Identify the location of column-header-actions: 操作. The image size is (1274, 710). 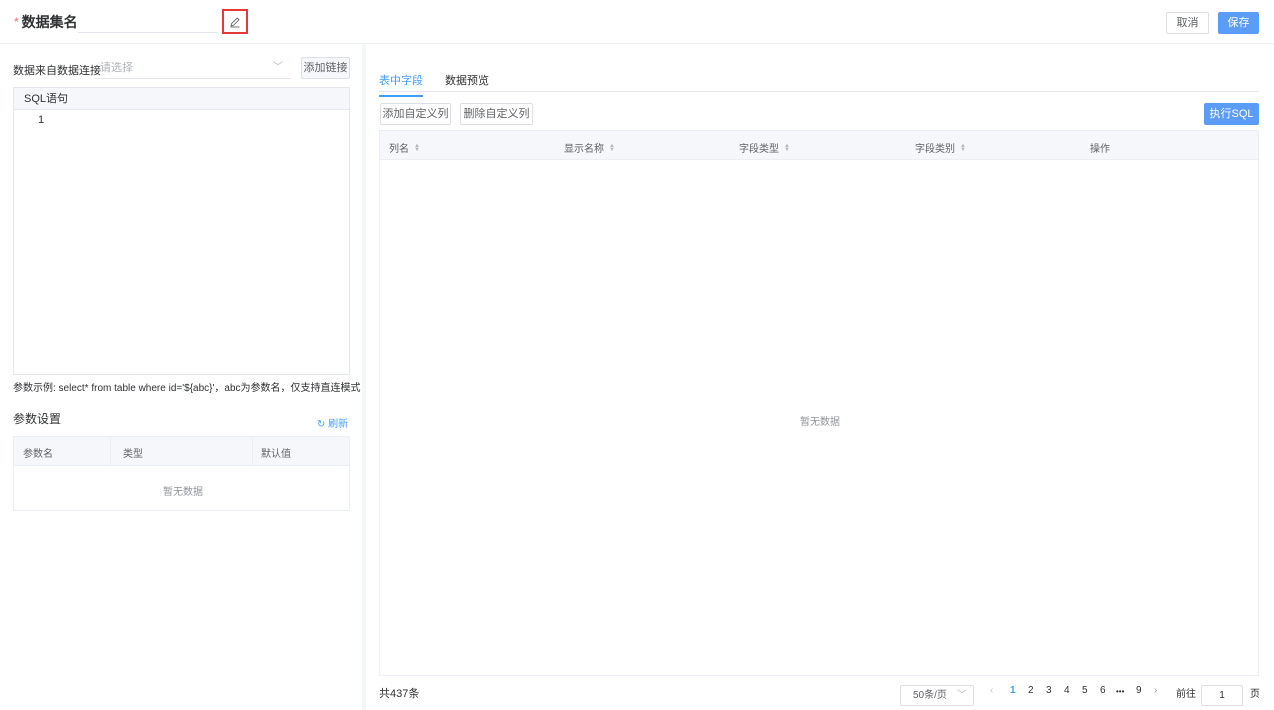
(1100, 147).